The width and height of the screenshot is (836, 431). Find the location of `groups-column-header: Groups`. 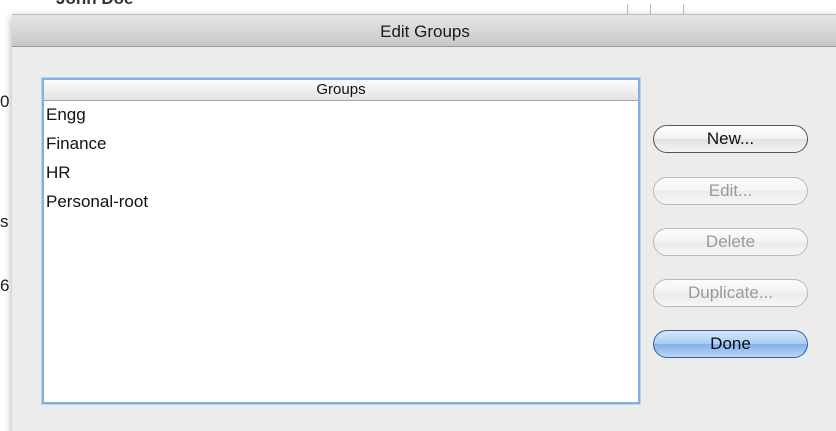

groups-column-header: Groups is located at coordinates (341, 90).